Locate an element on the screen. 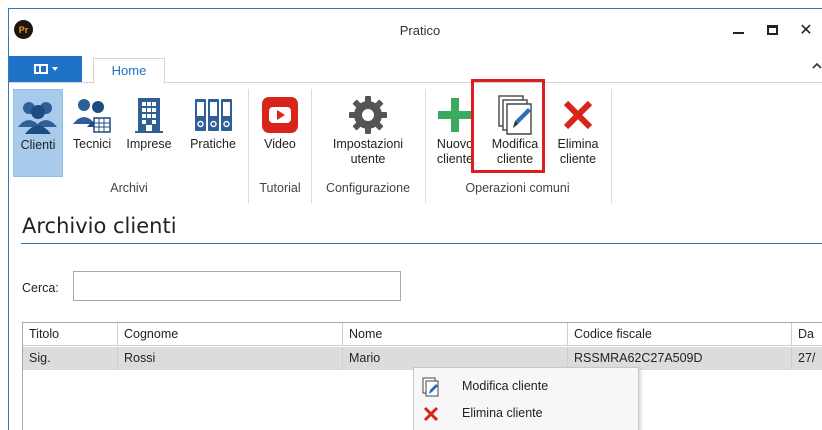 The image size is (822, 430). video-button: Video is located at coordinates (280, 133).